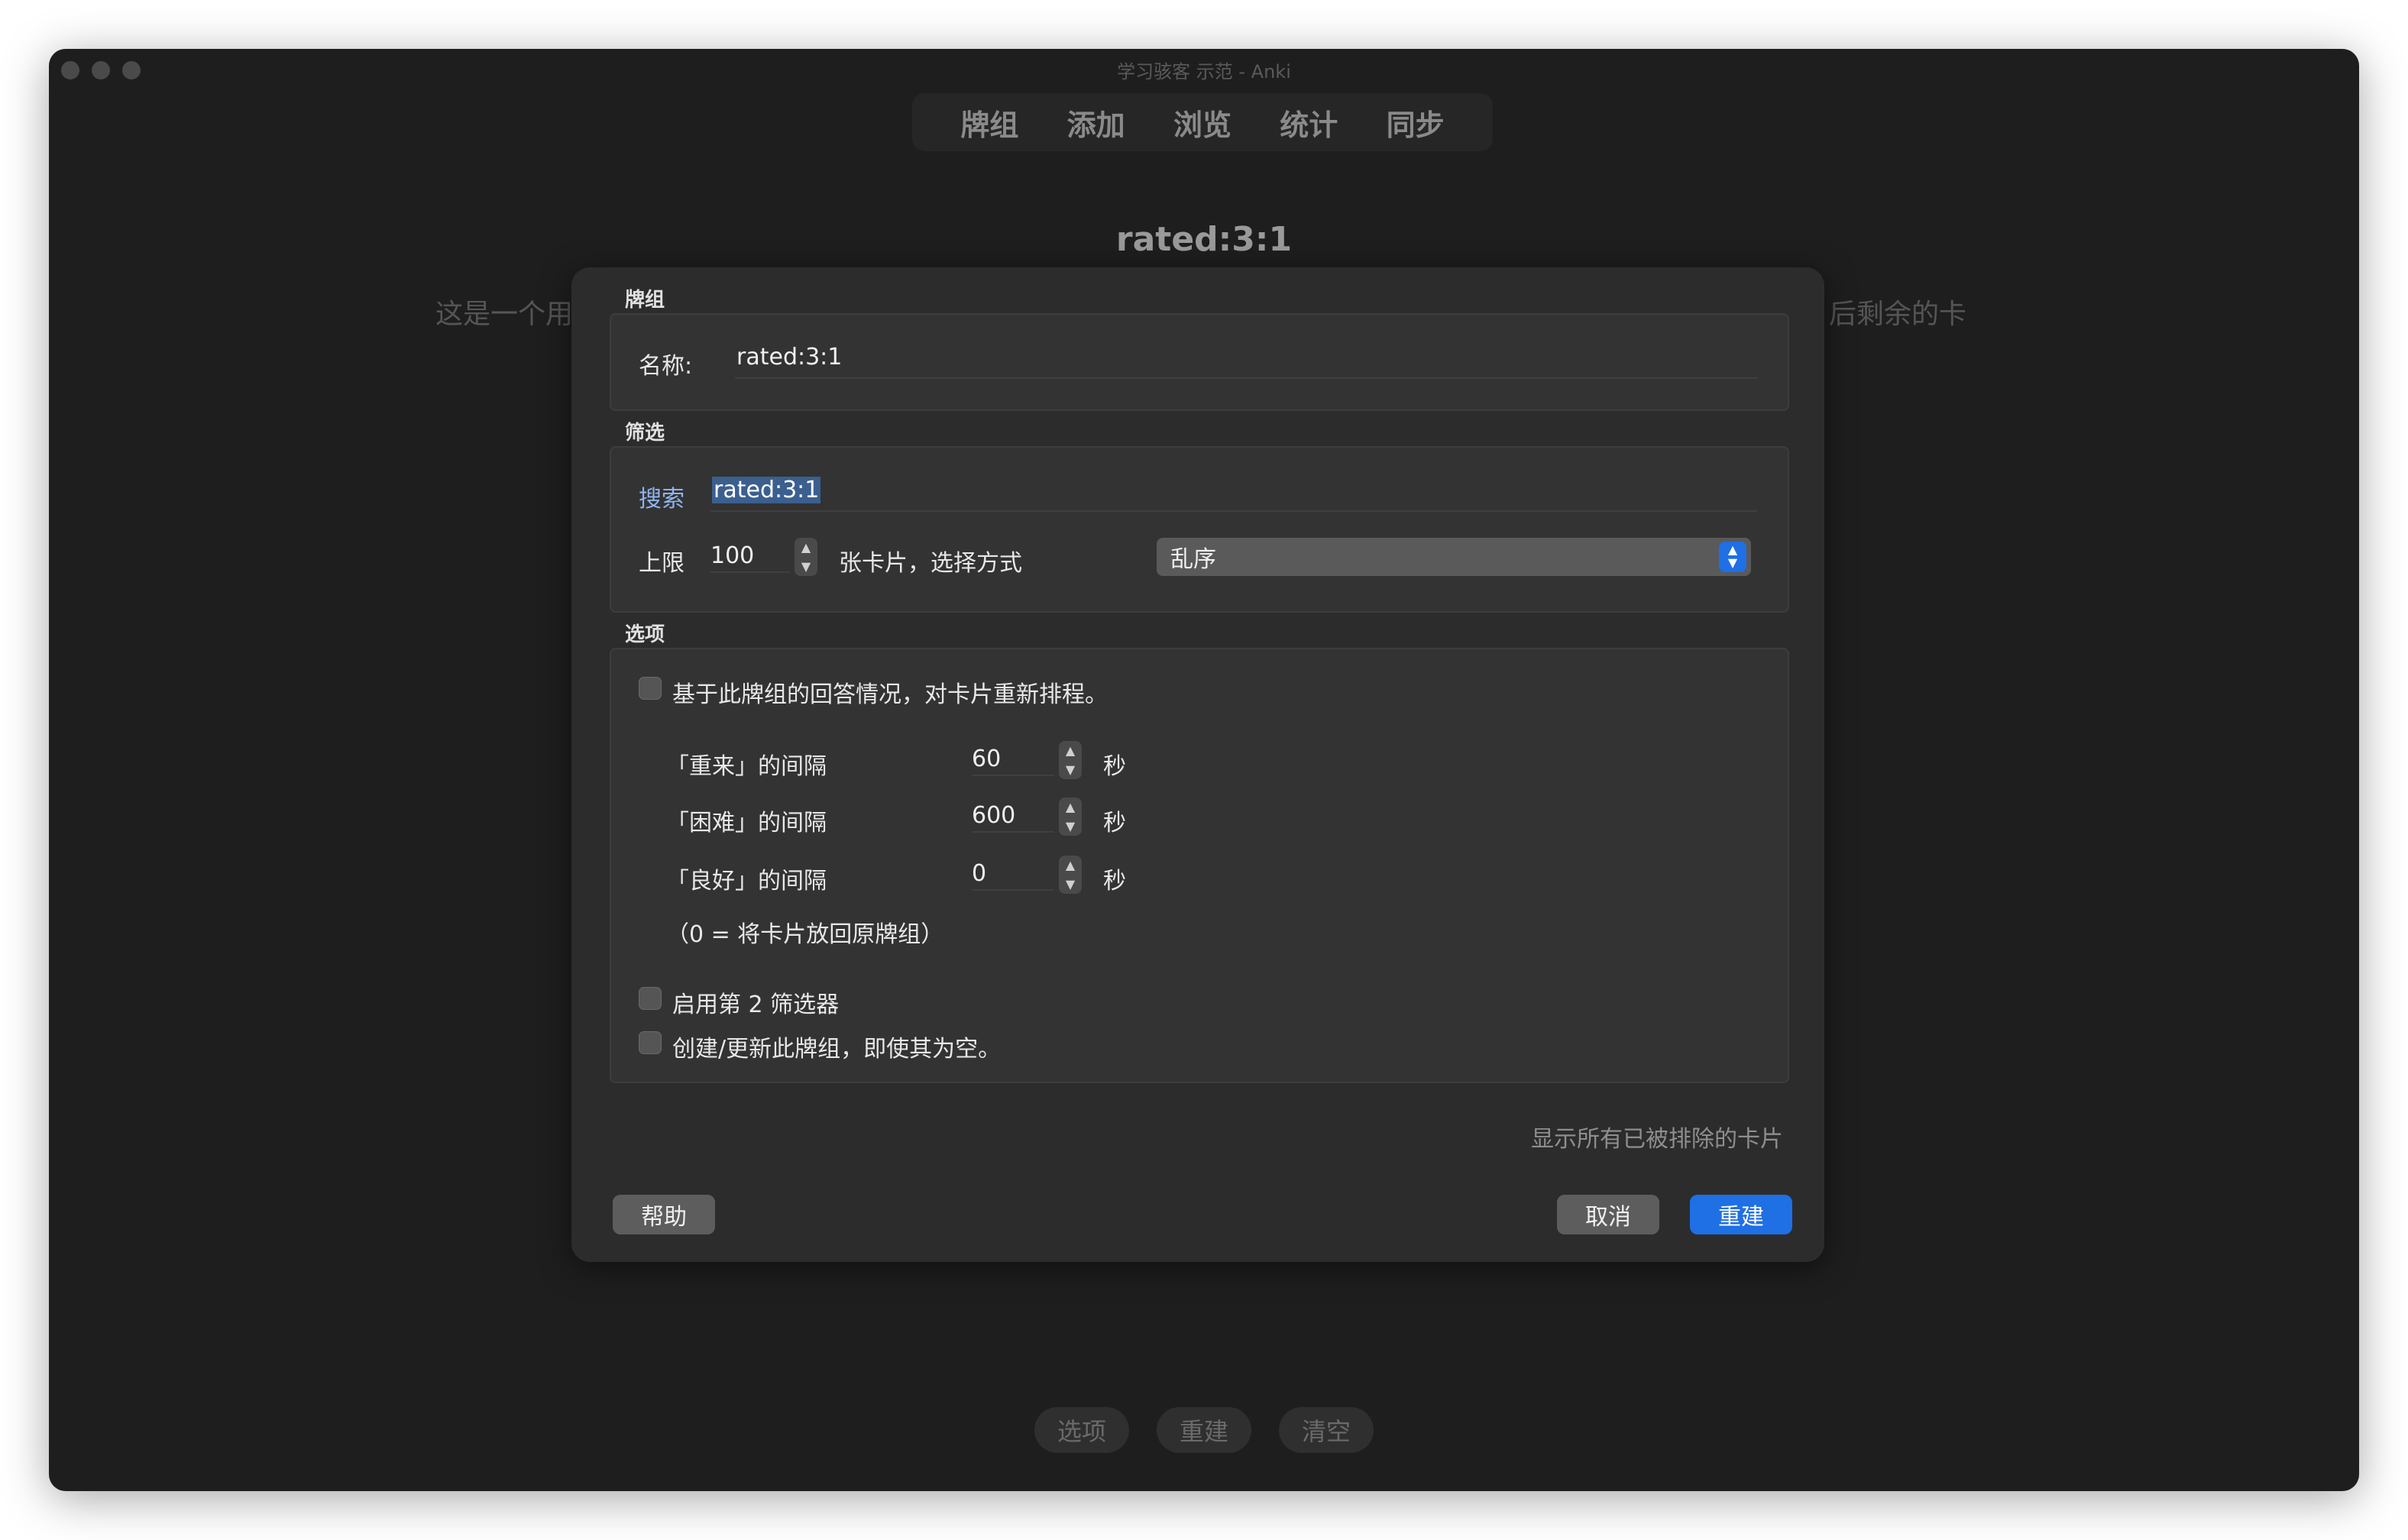 The height and width of the screenshot is (1540, 2408). Describe the element at coordinates (650, 998) in the screenshot. I see `second-filter-checkbox` at that location.